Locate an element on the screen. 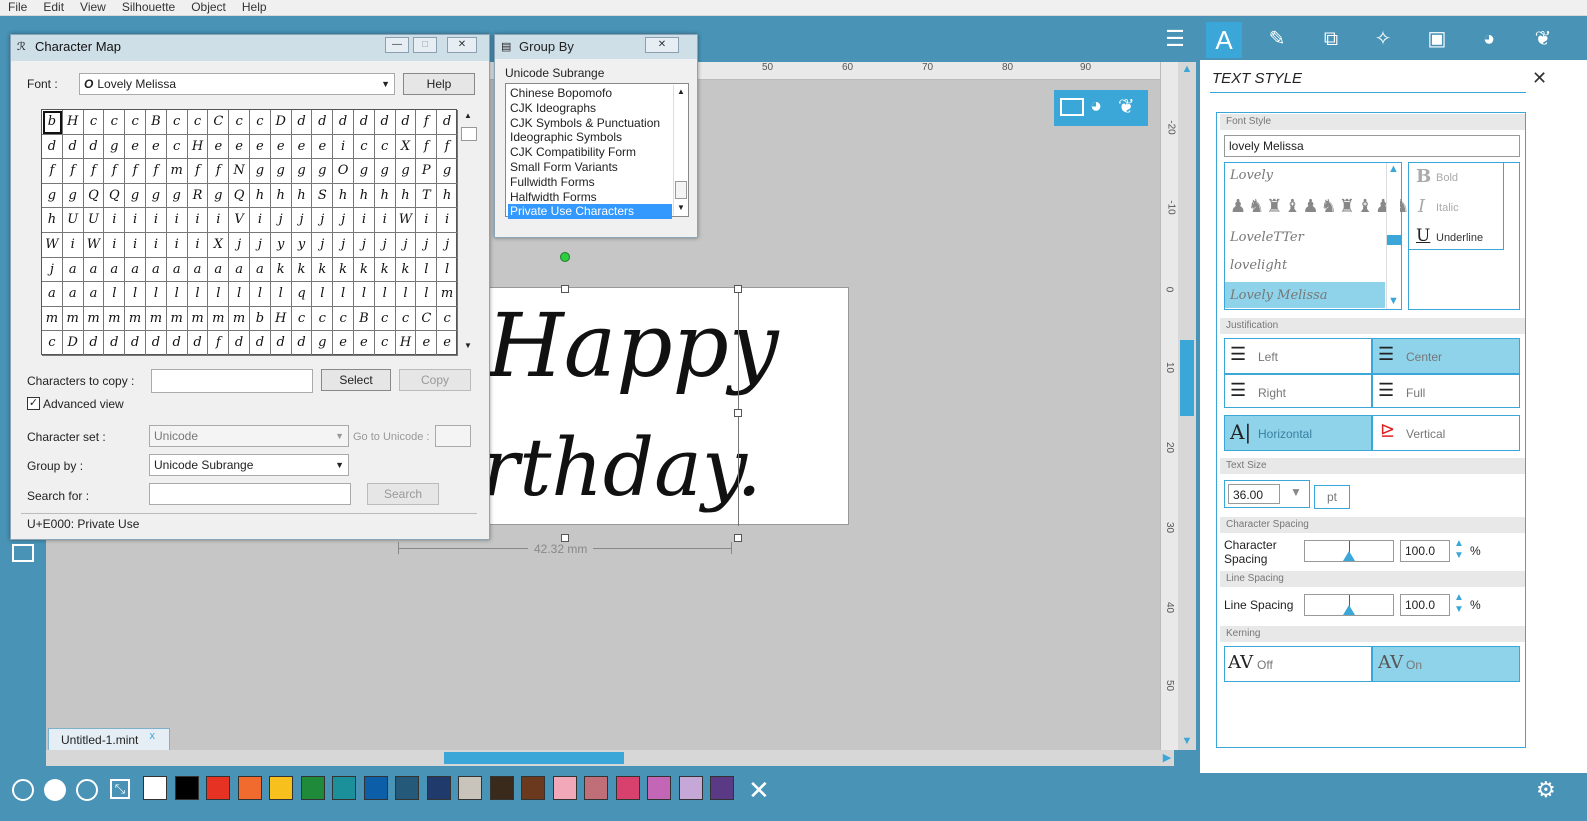 This screenshot has height=821, width=1587. glyph-cell: k is located at coordinates (302, 270).